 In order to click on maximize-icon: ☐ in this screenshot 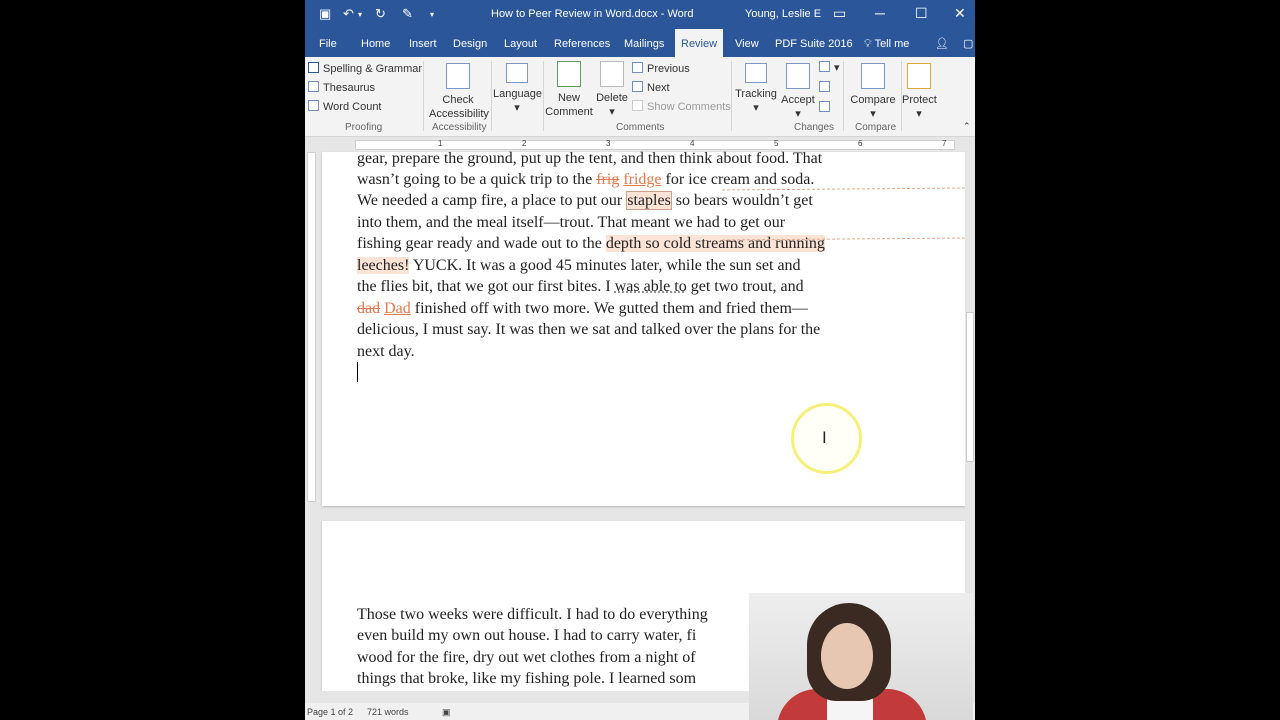, I will do `click(921, 13)`.